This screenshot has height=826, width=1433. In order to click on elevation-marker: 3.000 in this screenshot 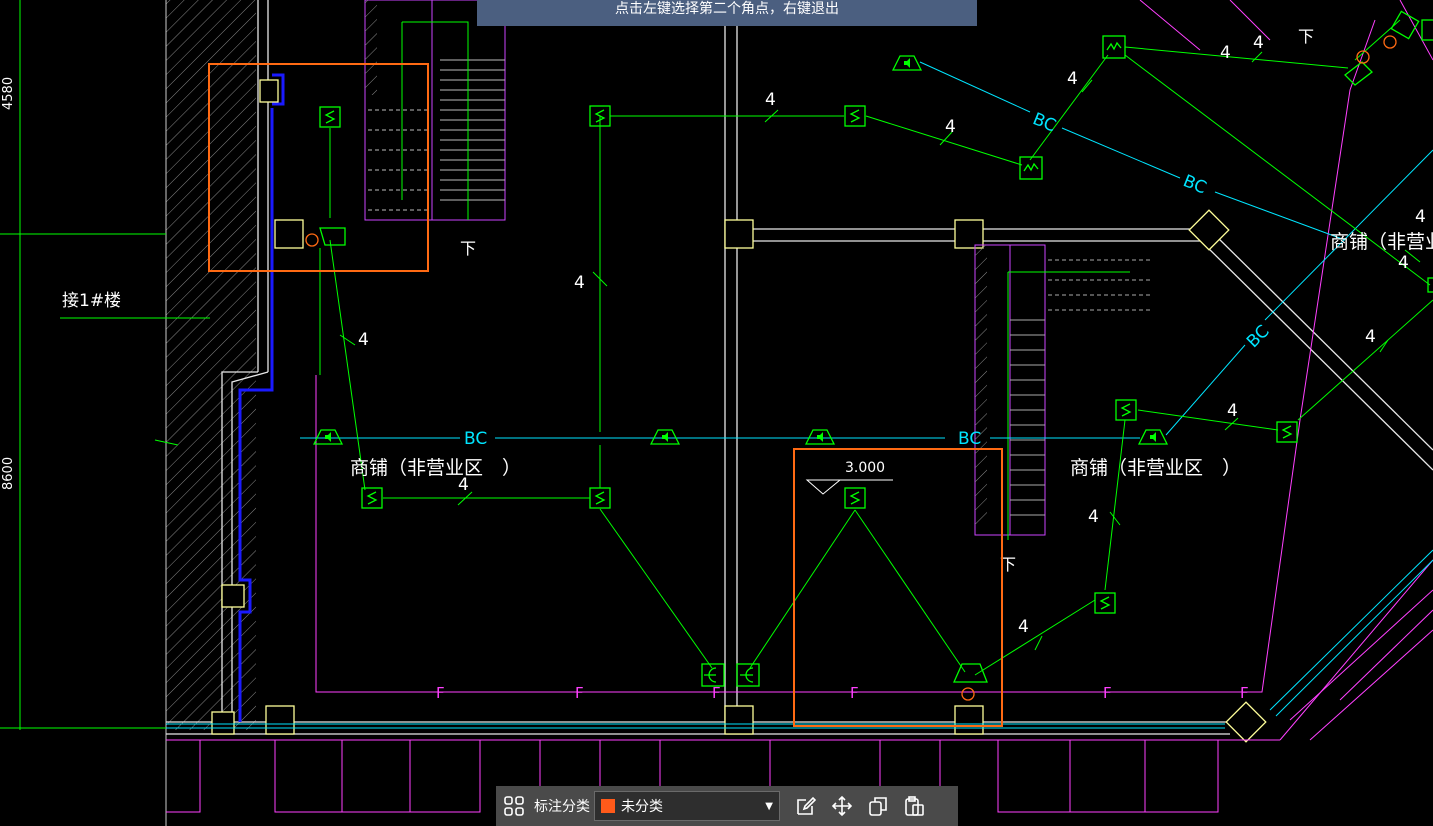, I will do `click(849, 477)`.